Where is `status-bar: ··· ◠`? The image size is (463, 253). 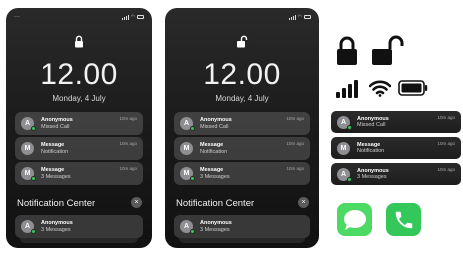 status-bar: ··· ◠ is located at coordinates (79, 17).